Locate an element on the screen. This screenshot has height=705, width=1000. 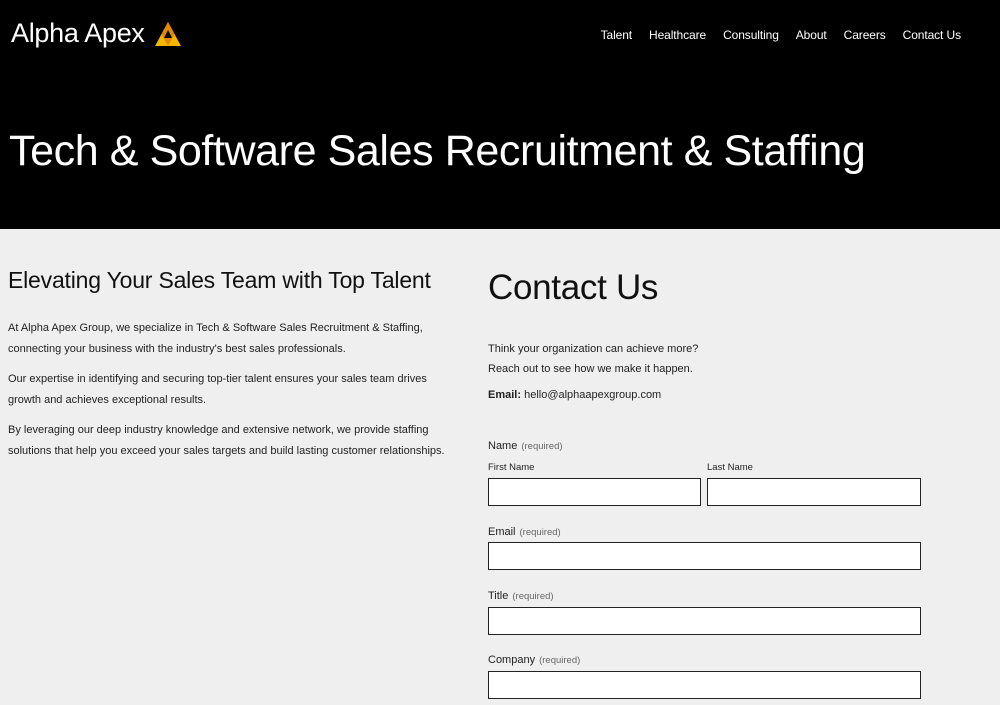
contact-email-label: Email: is located at coordinates (505, 395).